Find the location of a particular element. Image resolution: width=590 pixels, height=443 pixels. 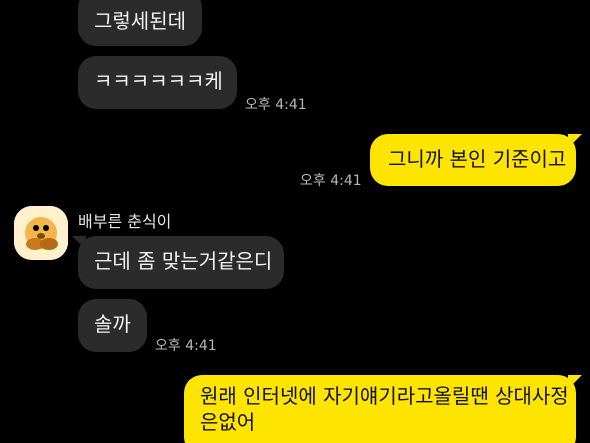

sender-name: 배부른 춘식이 is located at coordinates (125, 221).